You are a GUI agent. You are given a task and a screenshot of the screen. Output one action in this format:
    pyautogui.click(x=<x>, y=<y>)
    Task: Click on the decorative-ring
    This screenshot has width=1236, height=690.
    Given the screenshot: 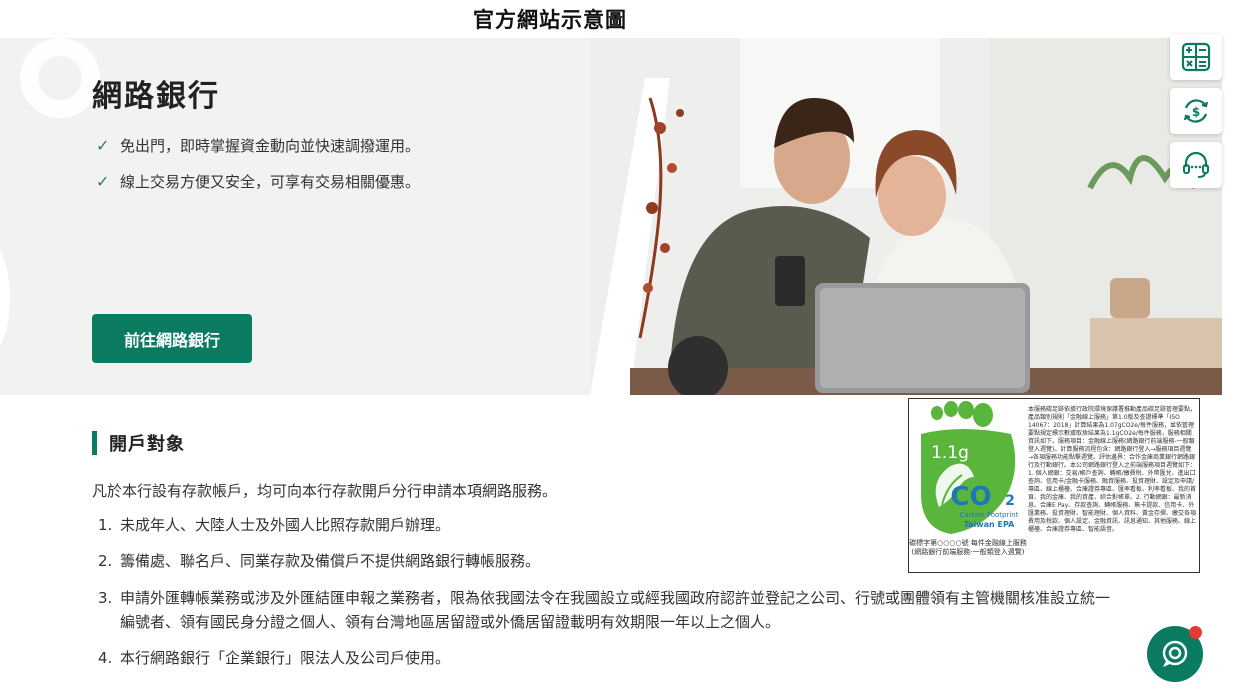 What is the action you would take?
    pyautogui.click(x=60, y=78)
    